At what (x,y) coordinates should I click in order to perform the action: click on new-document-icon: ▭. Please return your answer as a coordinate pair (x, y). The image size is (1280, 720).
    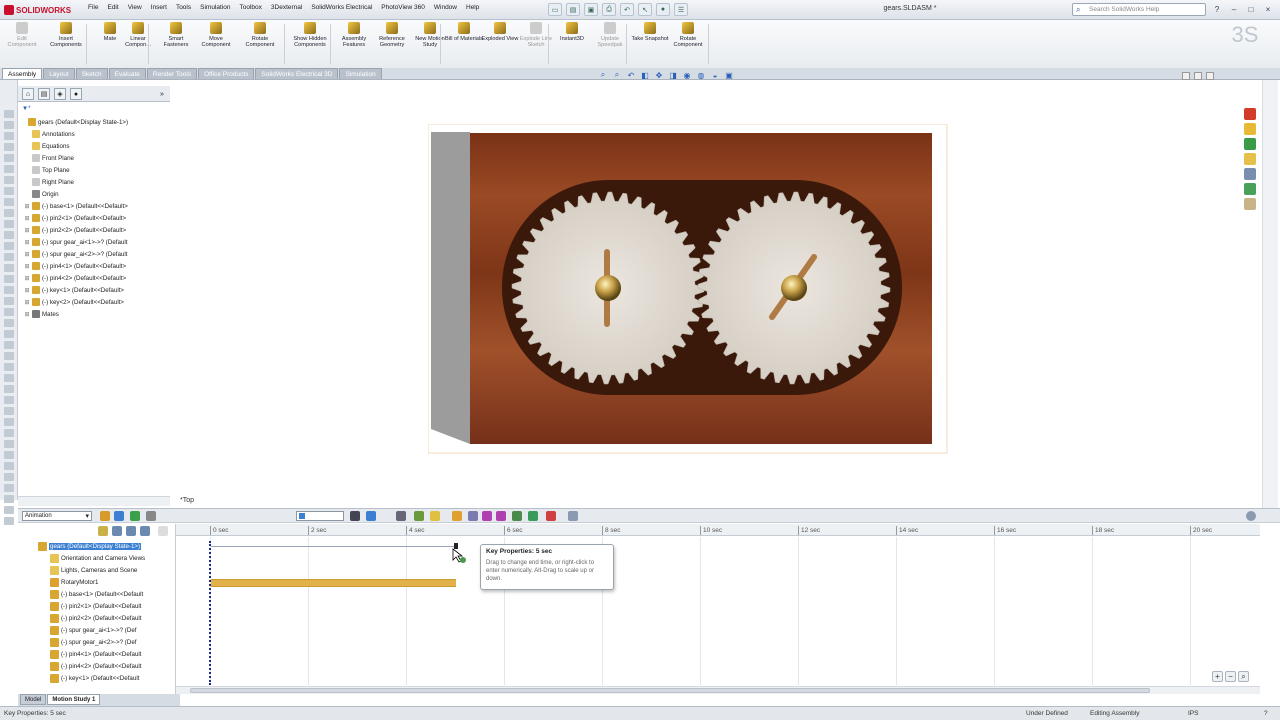
    Looking at the image, I should click on (555, 9).